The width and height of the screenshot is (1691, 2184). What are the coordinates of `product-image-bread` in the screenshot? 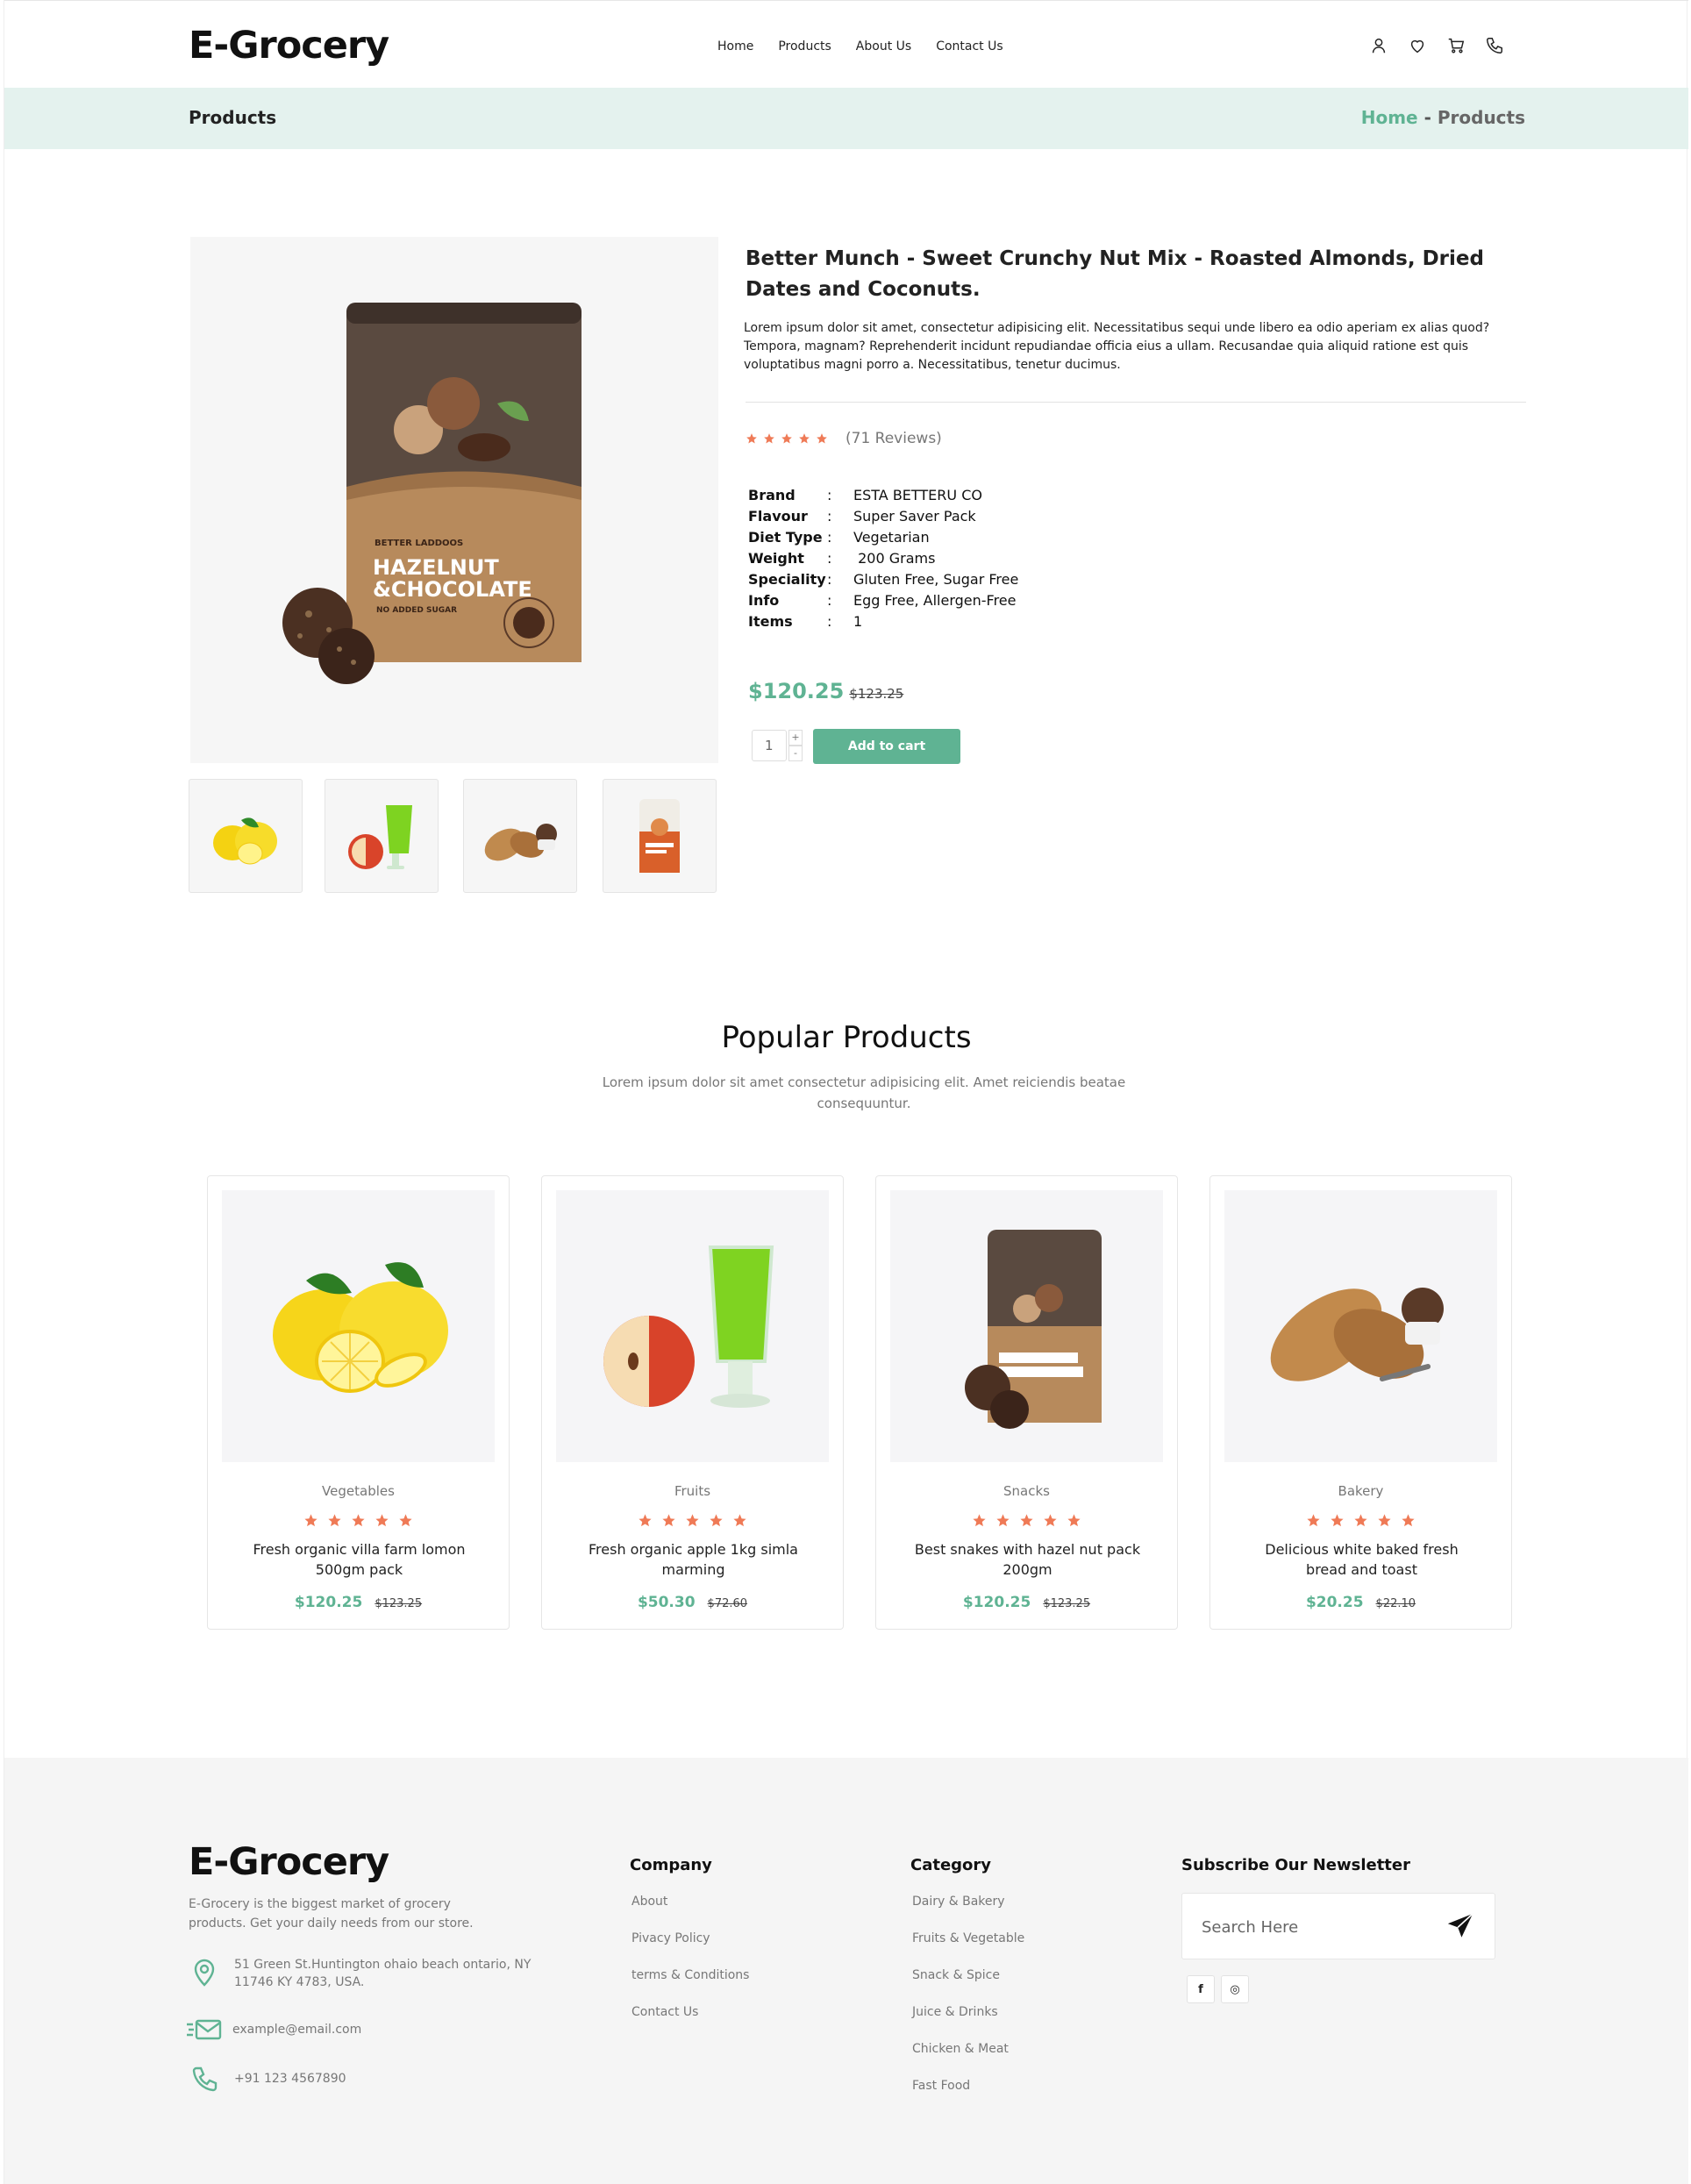 It's located at (1360, 1326).